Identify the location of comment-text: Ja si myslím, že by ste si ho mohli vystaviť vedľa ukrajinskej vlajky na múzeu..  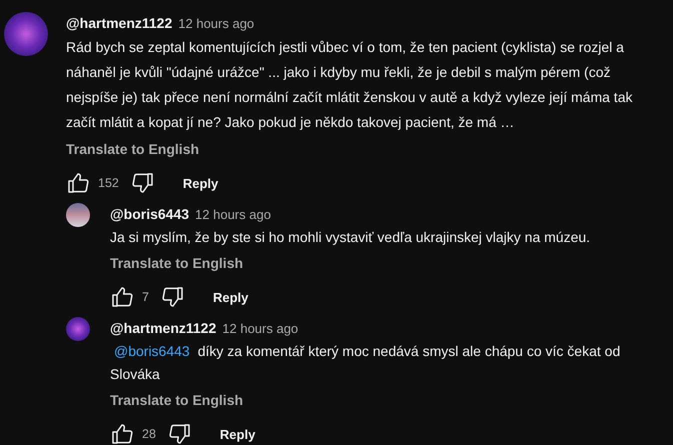
(351, 237).